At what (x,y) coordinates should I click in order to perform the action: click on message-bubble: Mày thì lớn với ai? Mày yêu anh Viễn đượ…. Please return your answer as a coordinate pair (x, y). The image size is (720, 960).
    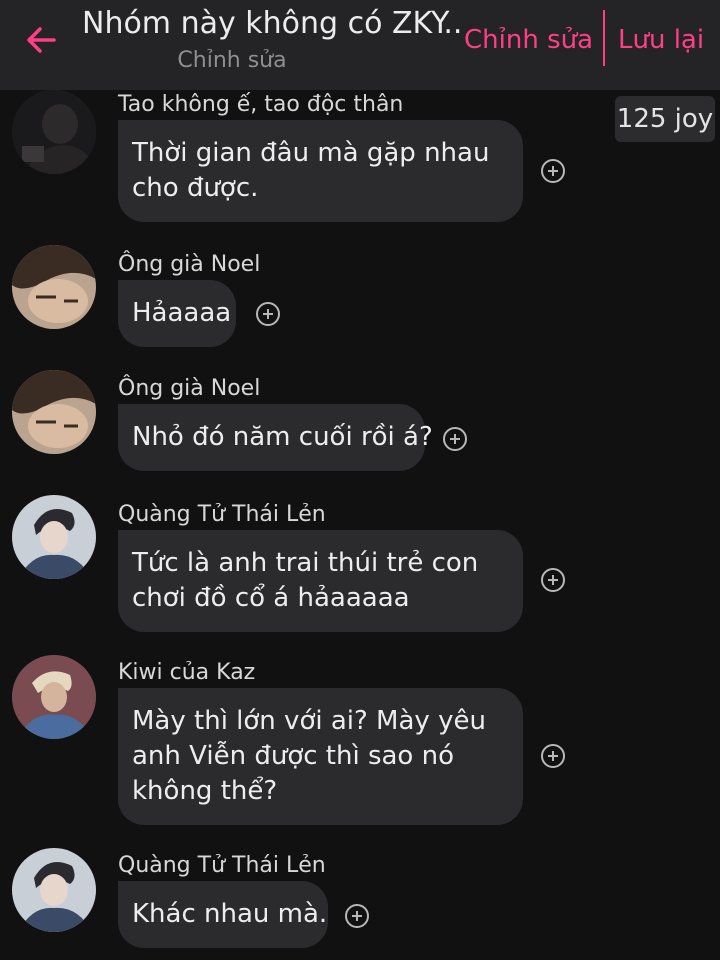
    Looking at the image, I should click on (320, 756).